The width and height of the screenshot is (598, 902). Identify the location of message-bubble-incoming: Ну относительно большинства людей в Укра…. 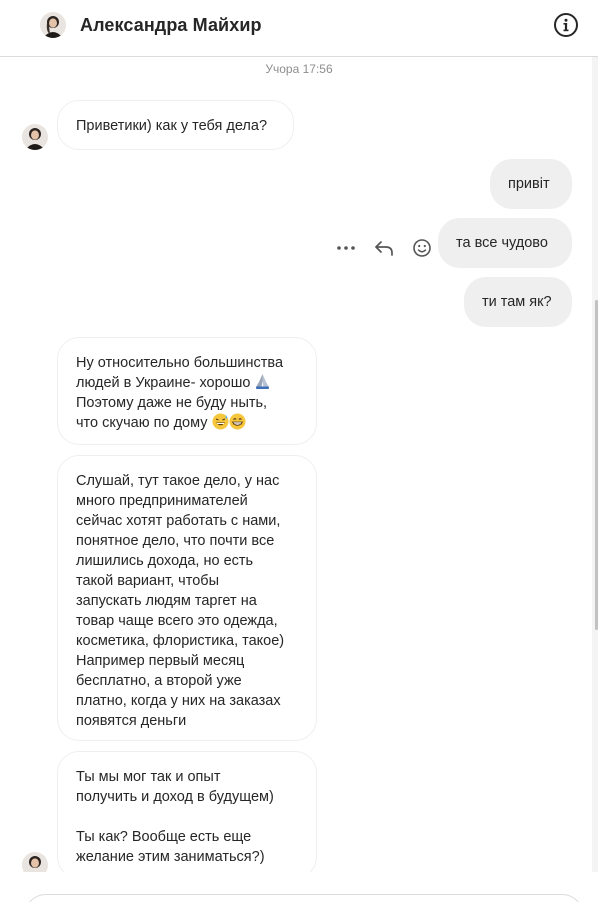
(187, 391).